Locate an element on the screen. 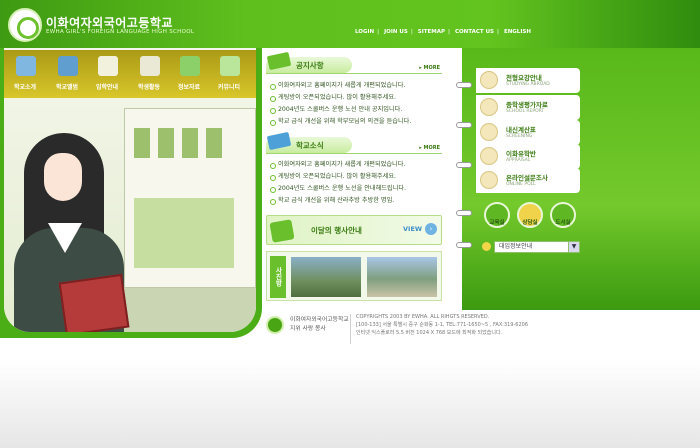 The width and height of the screenshot is (700, 448). menu-item-album: 학교앨범 is located at coordinates (67, 74).